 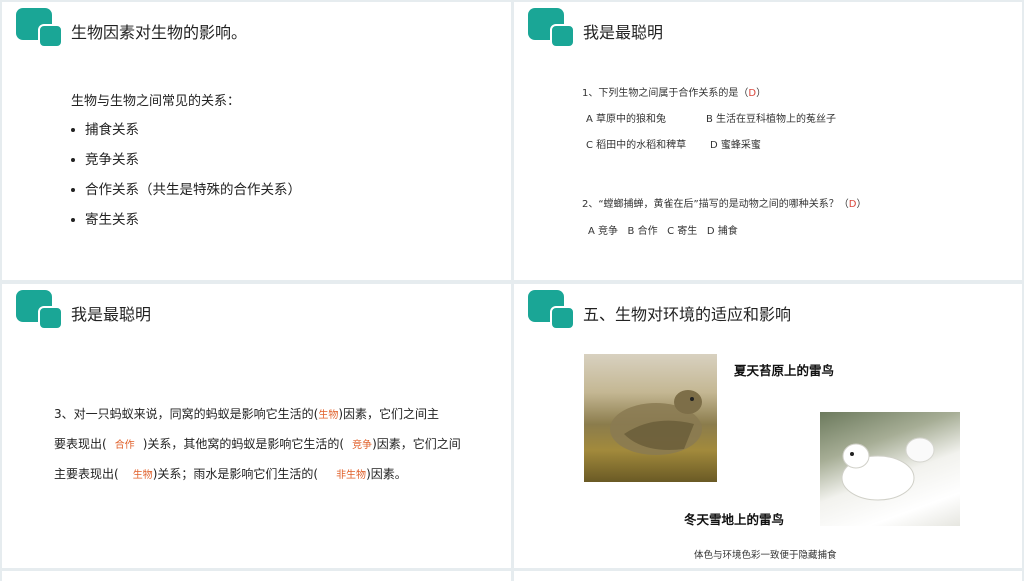 What do you see at coordinates (752, 93) in the screenshot?
I see `answer-text: D` at bounding box center [752, 93].